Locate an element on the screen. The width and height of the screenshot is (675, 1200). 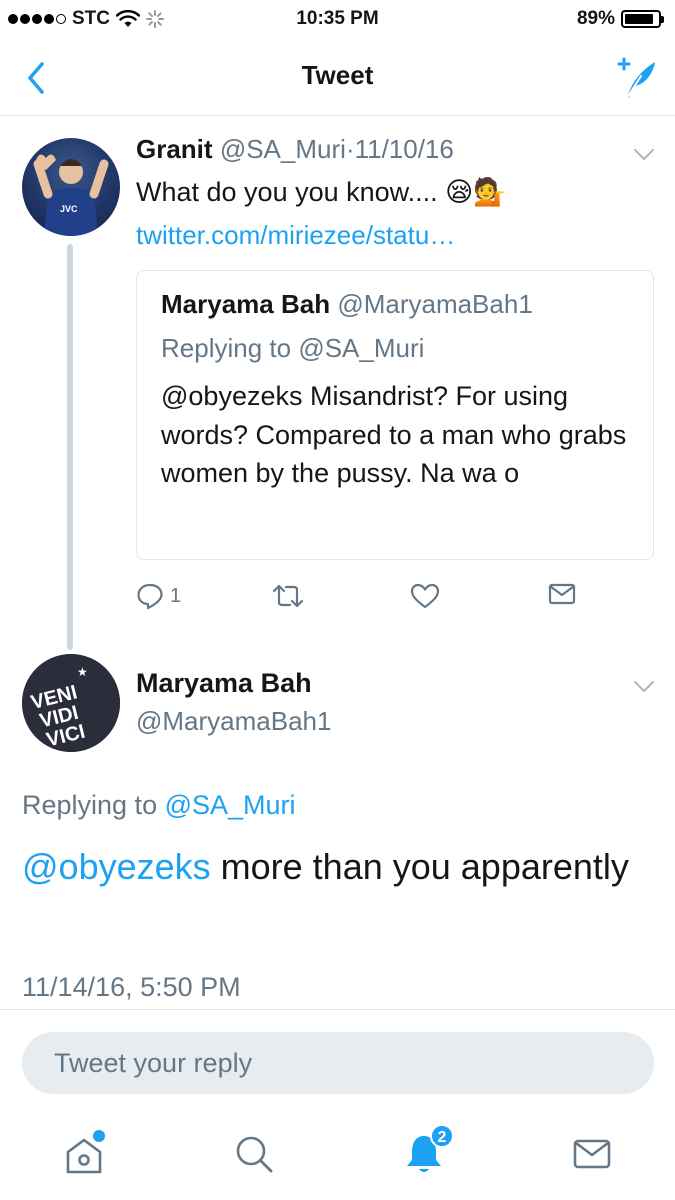
battery-icon is located at coordinates (642, 19).